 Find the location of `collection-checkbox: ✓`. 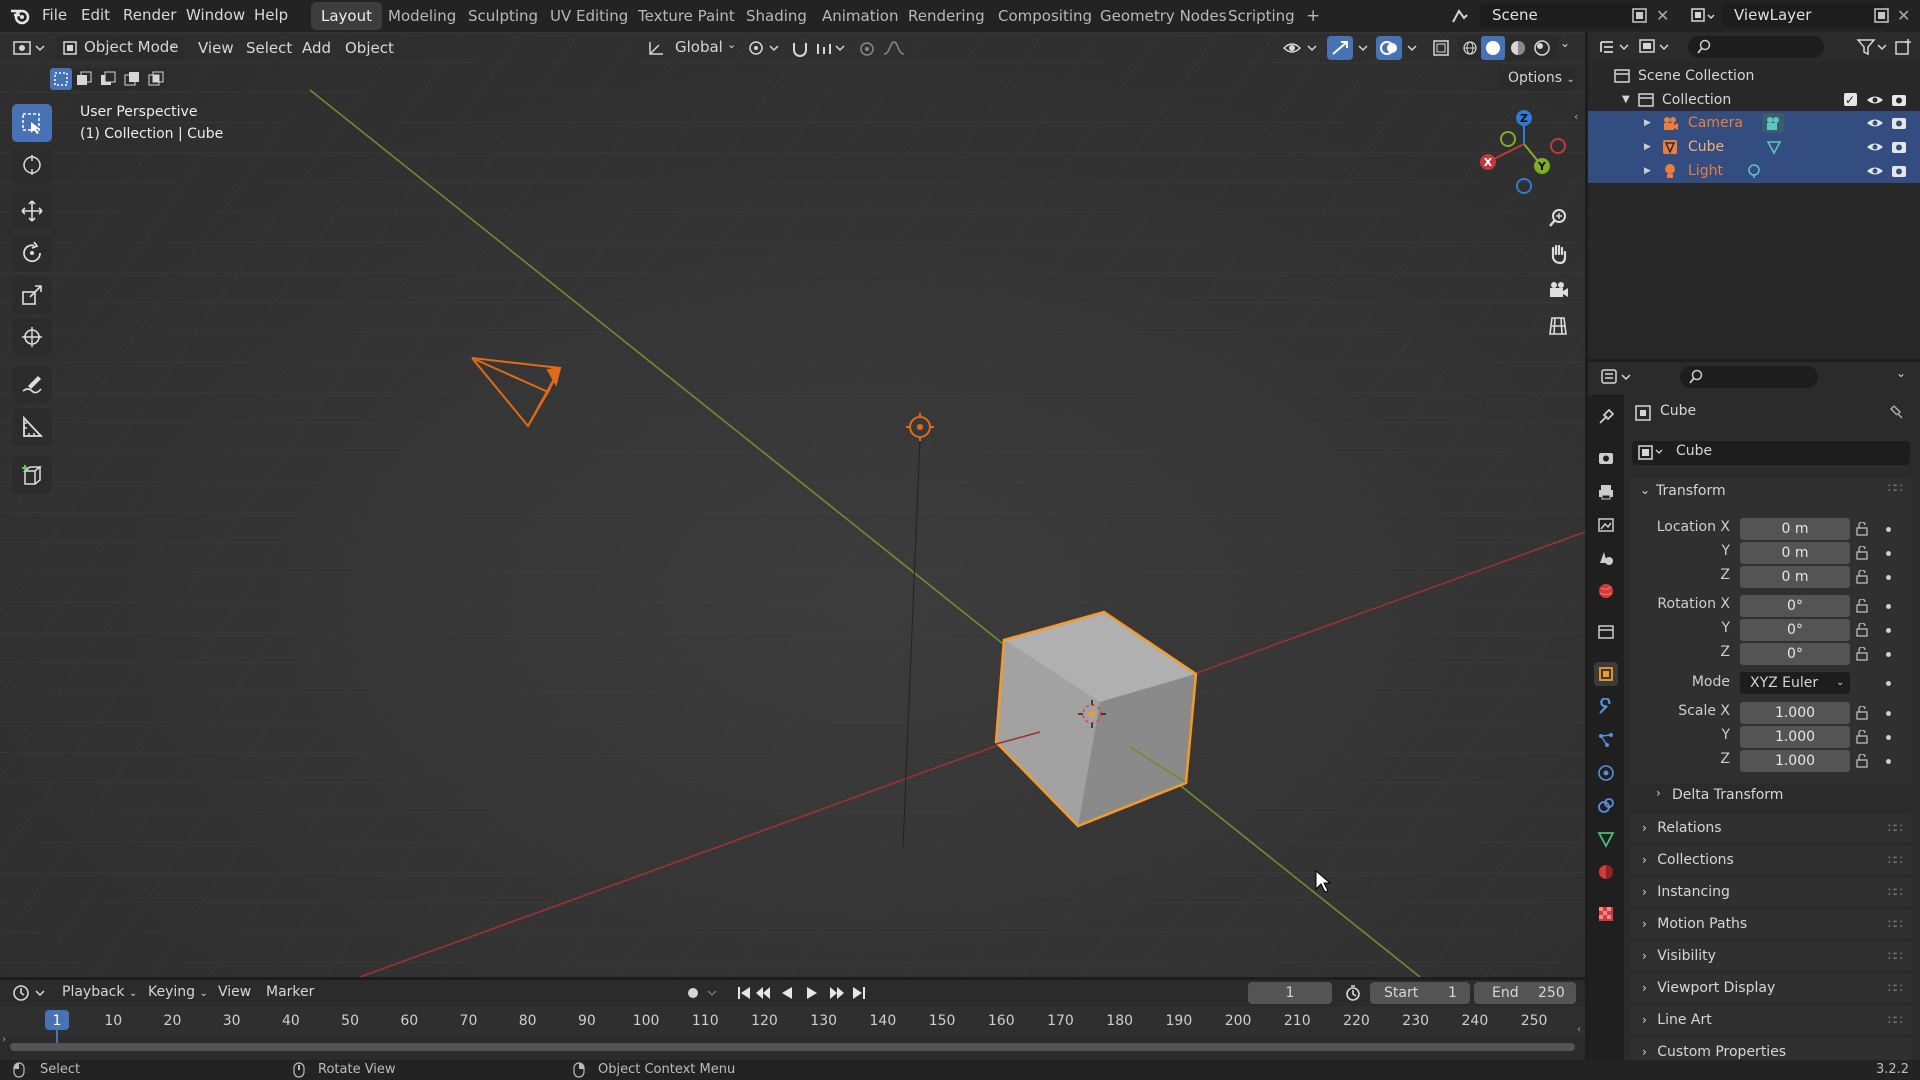

collection-checkbox: ✓ is located at coordinates (1850, 100).